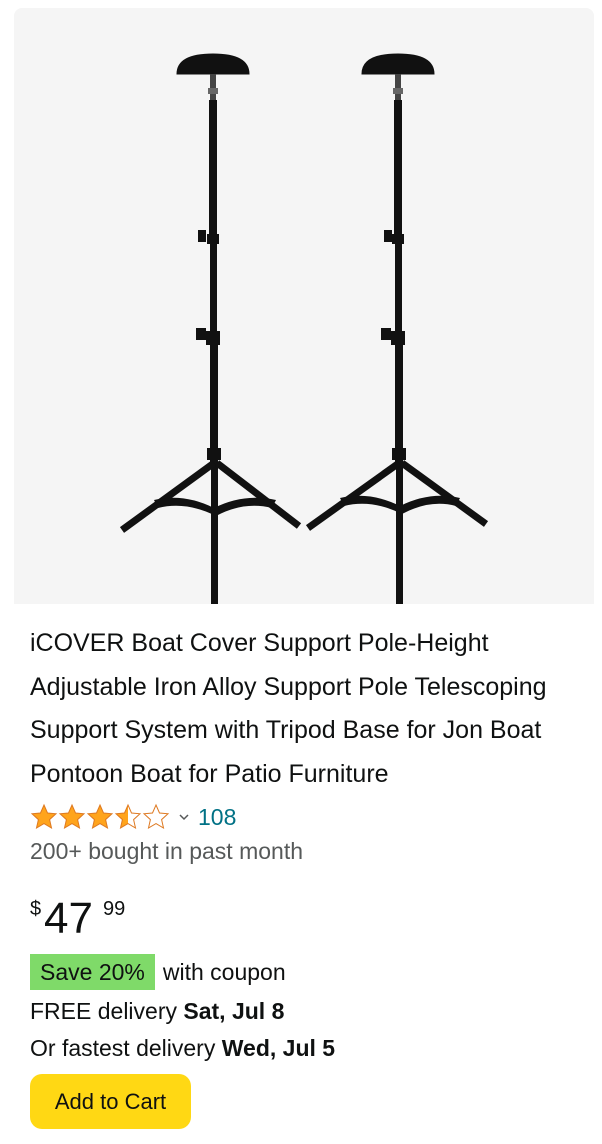 The width and height of the screenshot is (602, 1144). What do you see at coordinates (36, 909) in the screenshot?
I see `price-symbol: $` at bounding box center [36, 909].